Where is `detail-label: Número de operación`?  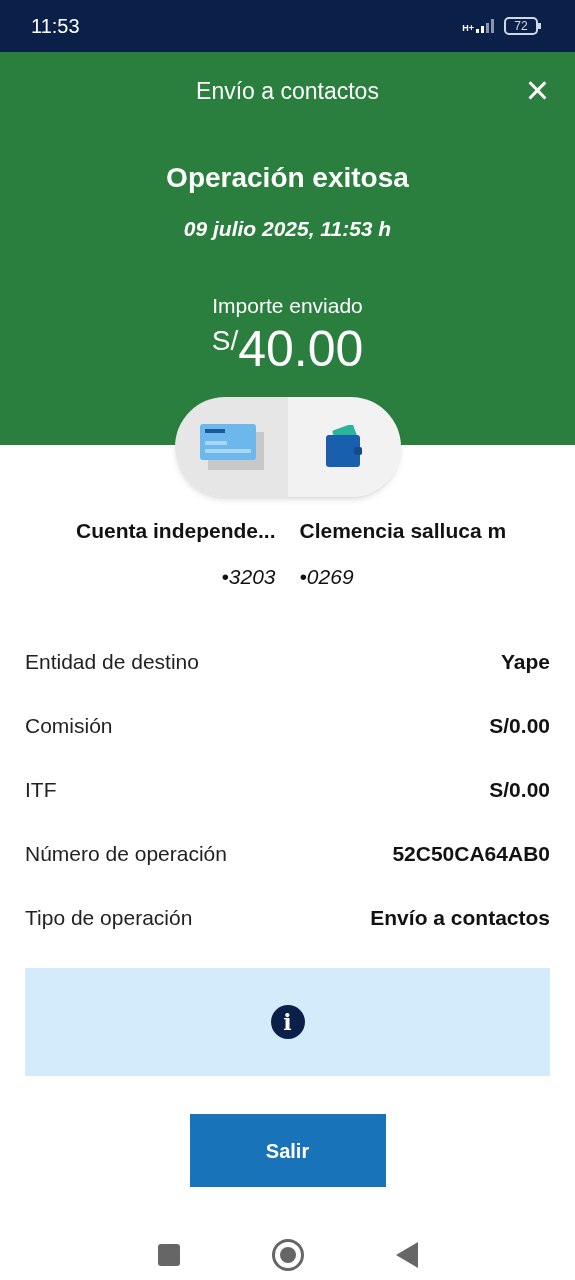 detail-label: Número de operación is located at coordinates (126, 854).